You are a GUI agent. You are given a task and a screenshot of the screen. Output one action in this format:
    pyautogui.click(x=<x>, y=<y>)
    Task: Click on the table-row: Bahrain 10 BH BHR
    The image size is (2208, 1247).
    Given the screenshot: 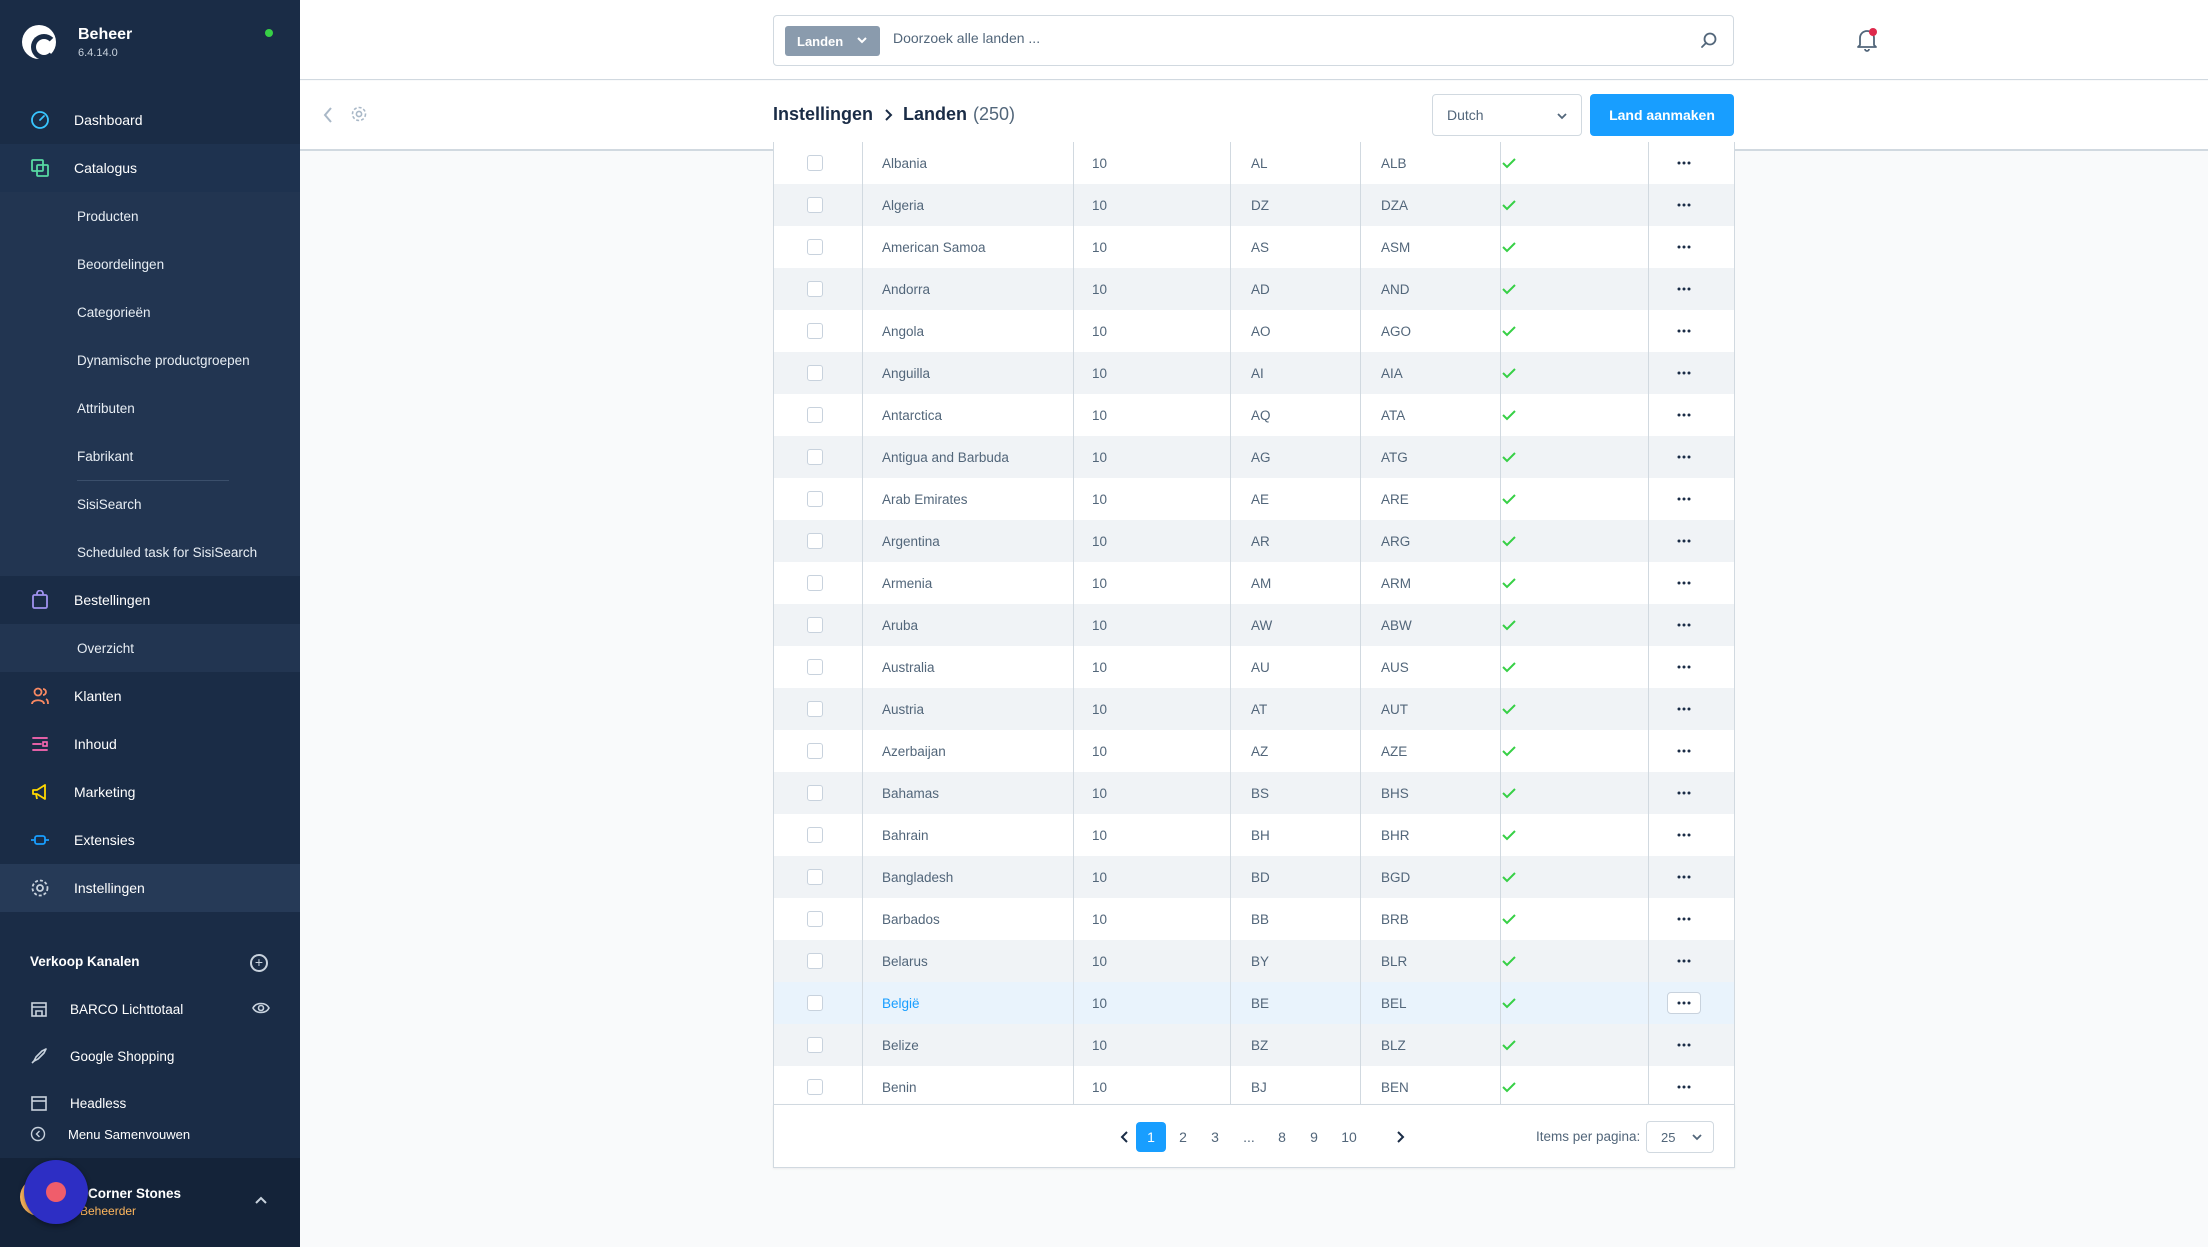 What is the action you would take?
    pyautogui.click(x=1254, y=835)
    